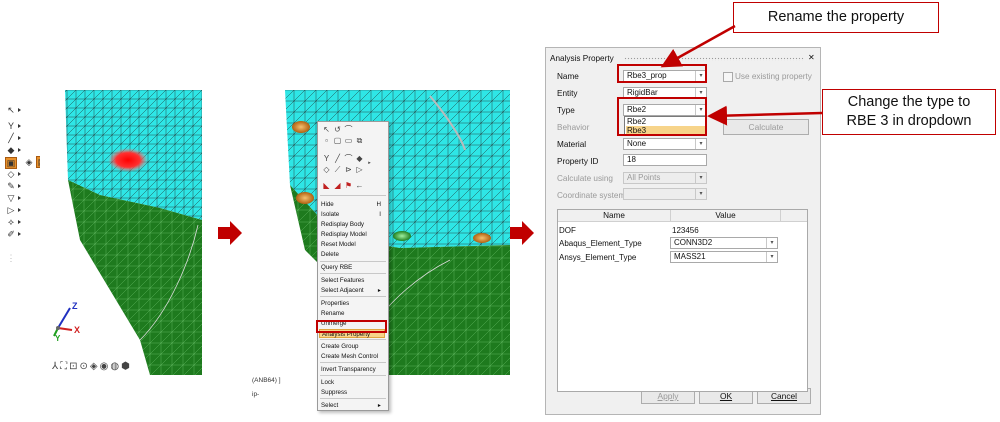 The image size is (1000, 422). What do you see at coordinates (348, 140) in the screenshot?
I see `window-alt-icon: ▭` at bounding box center [348, 140].